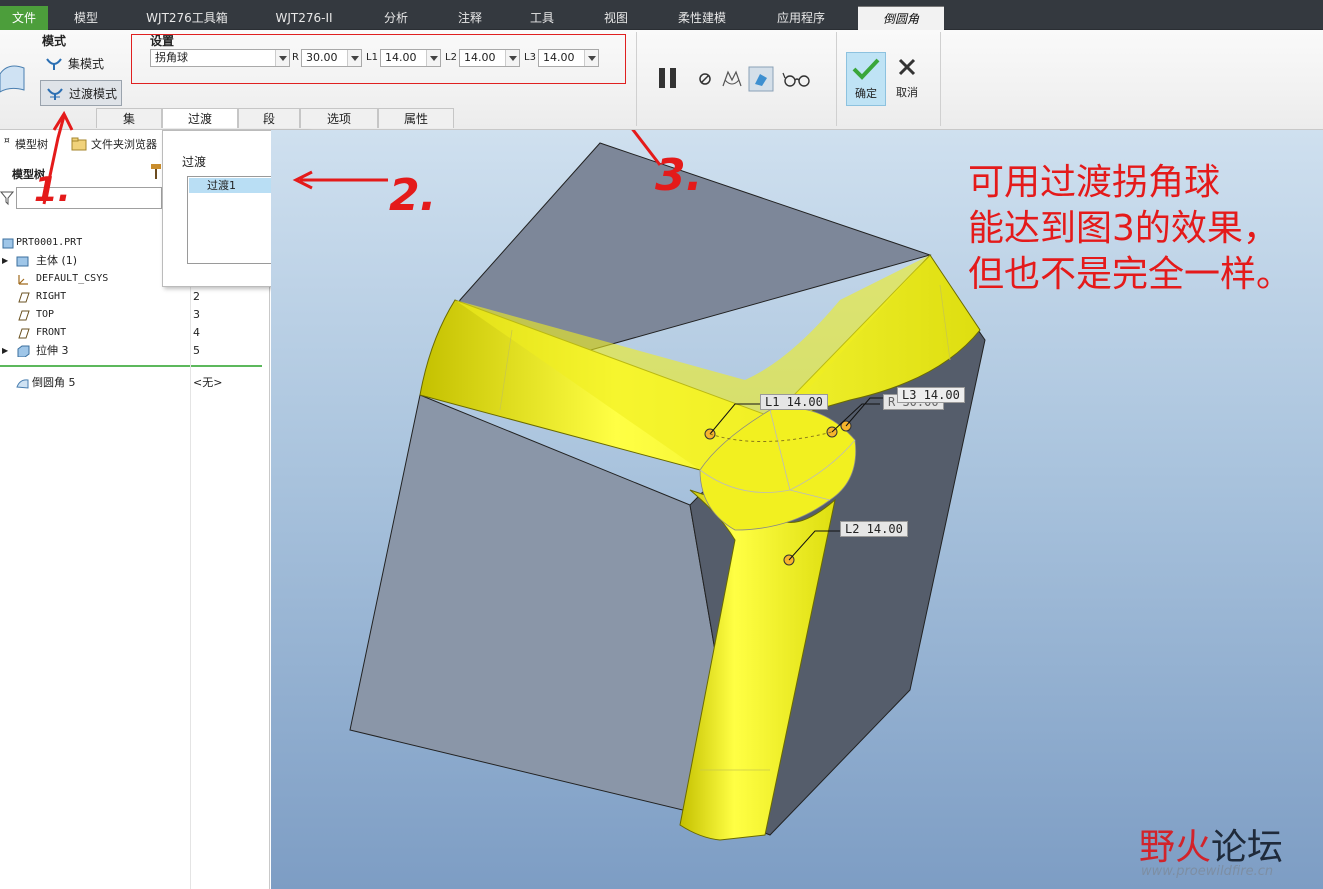 The height and width of the screenshot is (889, 1323). I want to click on tree-item-label: TOP, so click(45, 314).